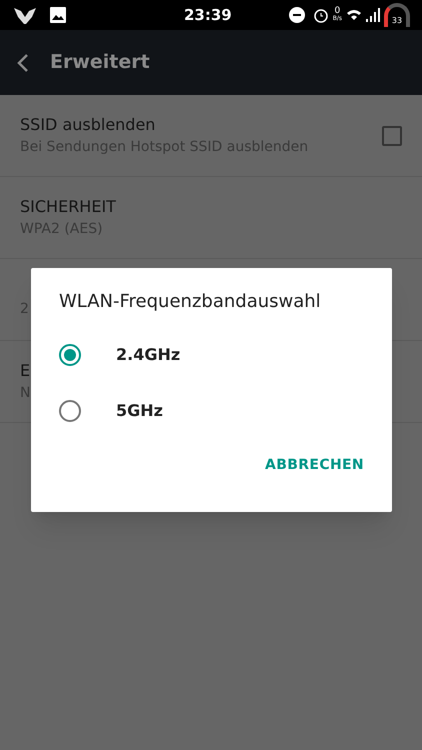 The width and height of the screenshot is (422, 750). Describe the element at coordinates (68, 207) in the screenshot. I see `setting-title: SICHERHEIT` at that location.